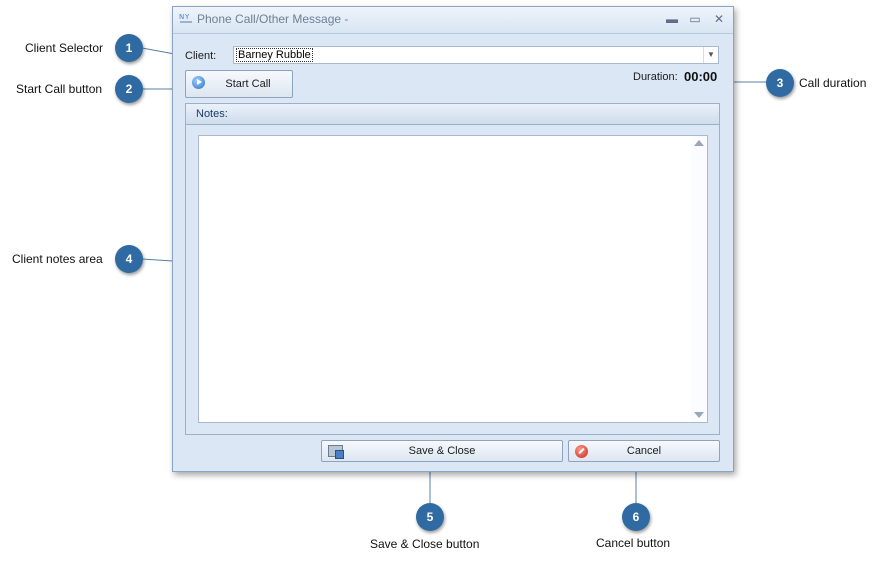  I want to click on start-call-label: Start Call, so click(248, 84).